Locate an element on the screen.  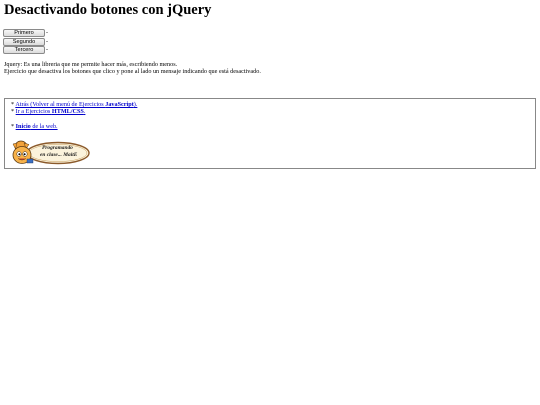
tercero-button: Tercero is located at coordinates (24, 49).